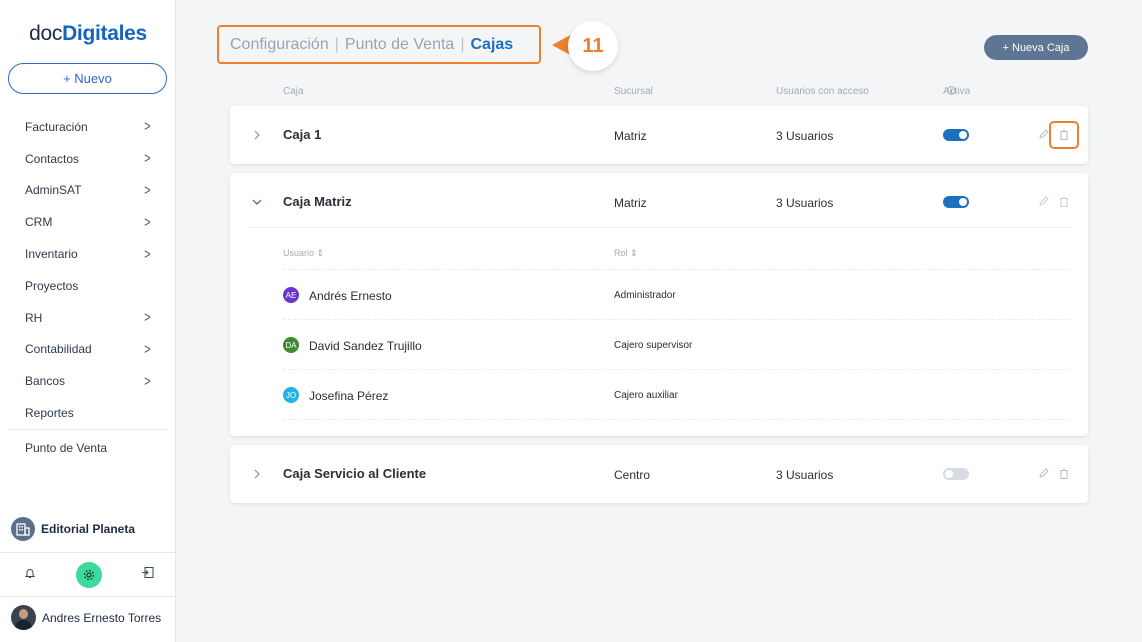  I want to click on sort-header-rol: Rol ⇕, so click(626, 253).